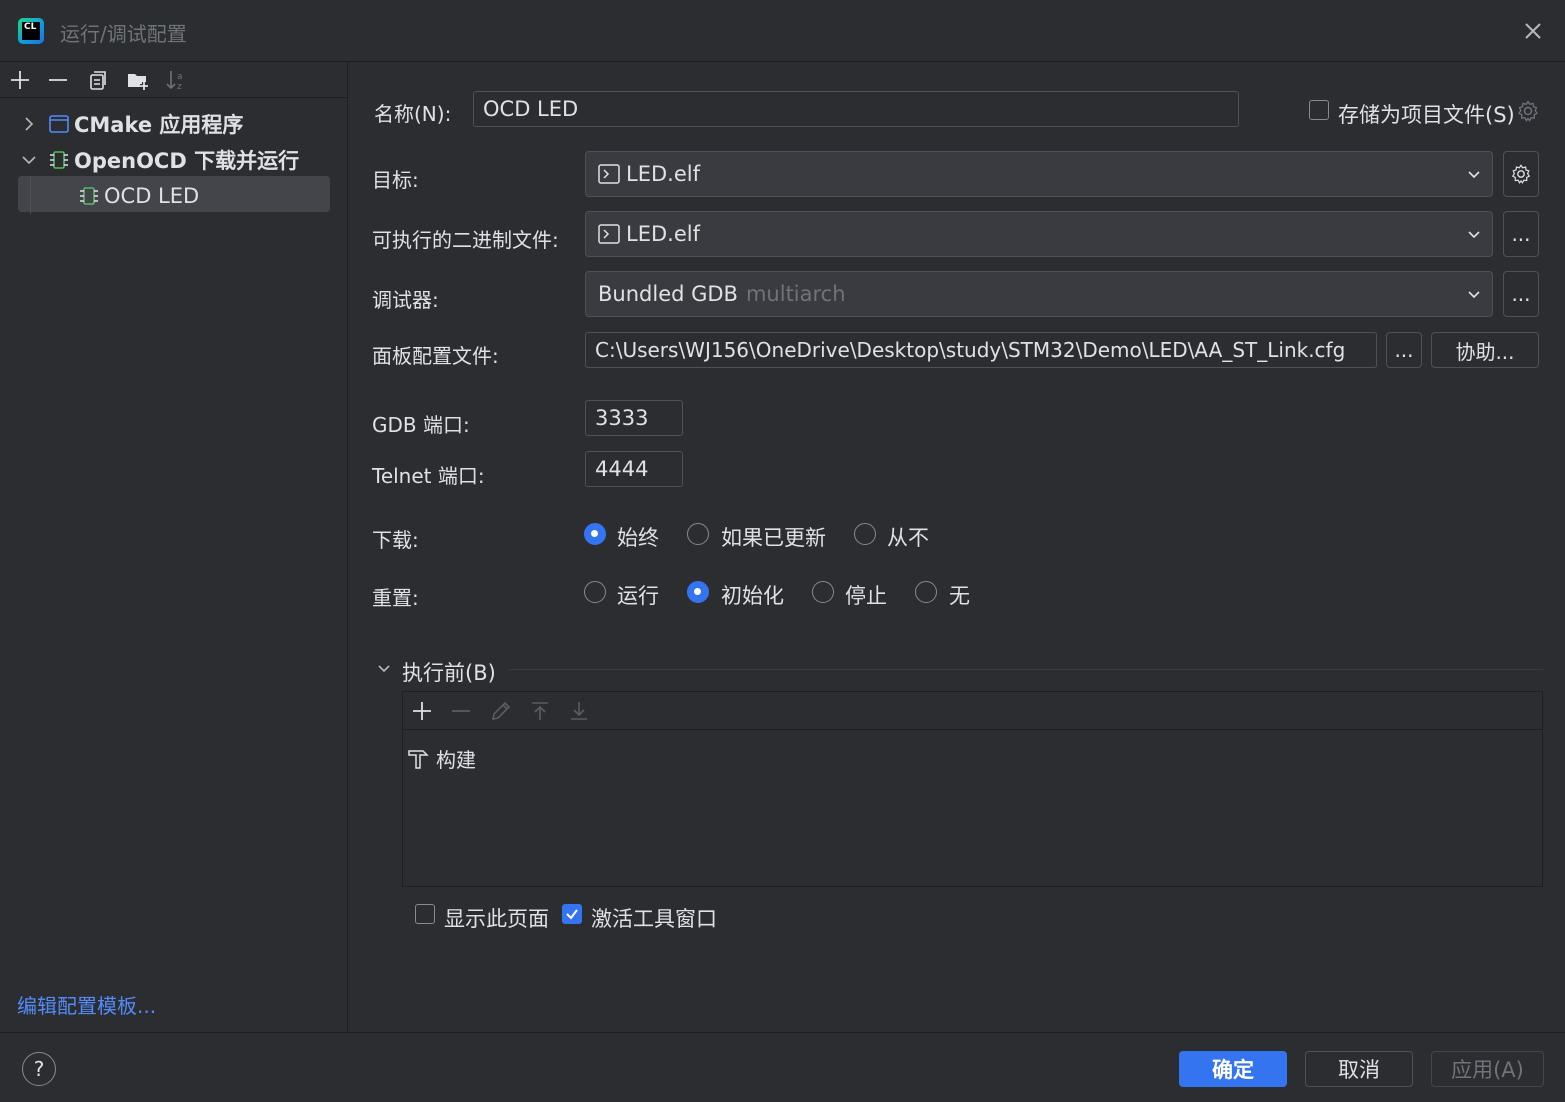 The width and height of the screenshot is (1565, 1102). I want to click on name-input: OCD LED, so click(856, 109).